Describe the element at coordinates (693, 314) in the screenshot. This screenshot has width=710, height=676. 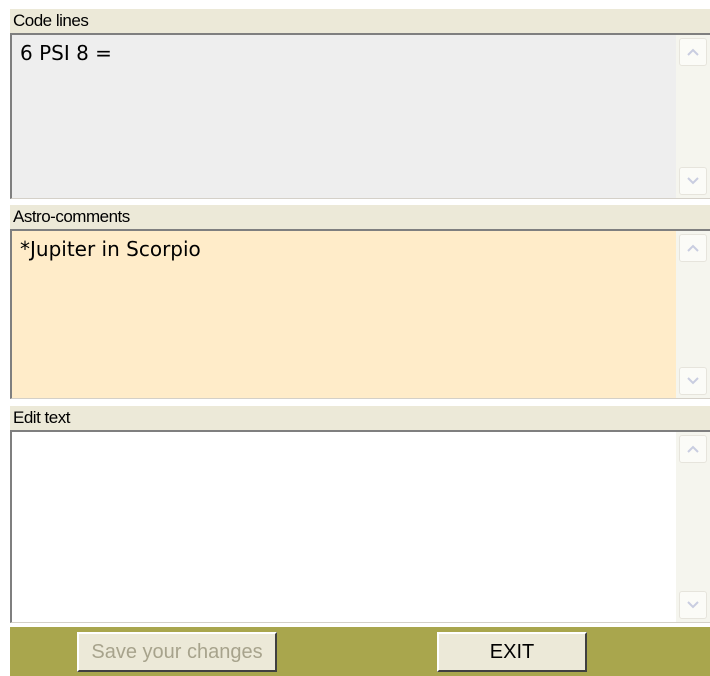
I see `astro-comments-scrollbar` at that location.